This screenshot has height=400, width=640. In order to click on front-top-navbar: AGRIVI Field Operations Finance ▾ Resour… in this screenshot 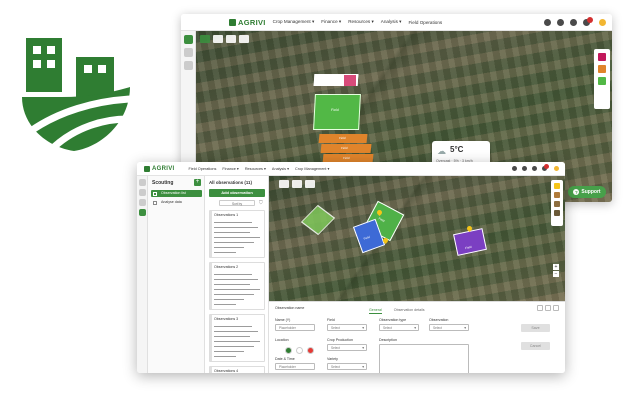, I will do `click(351, 169)`.